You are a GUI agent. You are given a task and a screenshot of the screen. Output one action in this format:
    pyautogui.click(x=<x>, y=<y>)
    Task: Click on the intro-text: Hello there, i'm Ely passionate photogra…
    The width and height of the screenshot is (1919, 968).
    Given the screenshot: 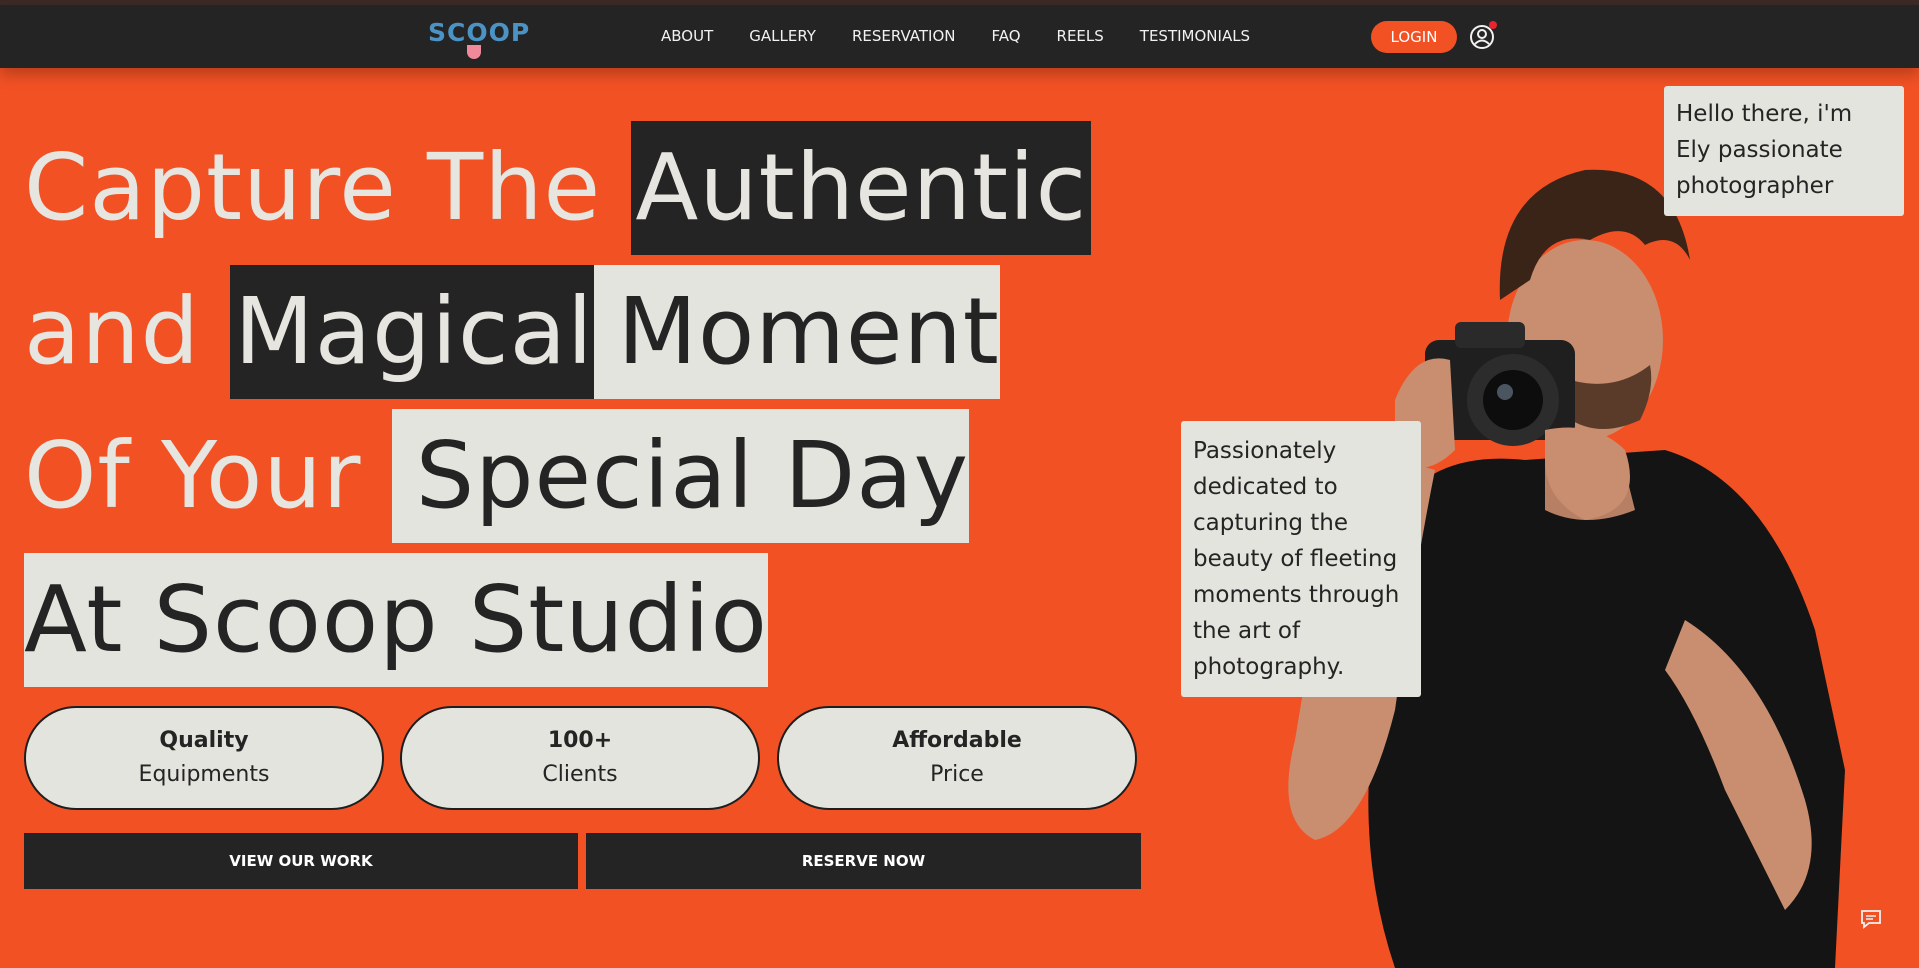 What is the action you would take?
    pyautogui.click(x=1764, y=150)
    